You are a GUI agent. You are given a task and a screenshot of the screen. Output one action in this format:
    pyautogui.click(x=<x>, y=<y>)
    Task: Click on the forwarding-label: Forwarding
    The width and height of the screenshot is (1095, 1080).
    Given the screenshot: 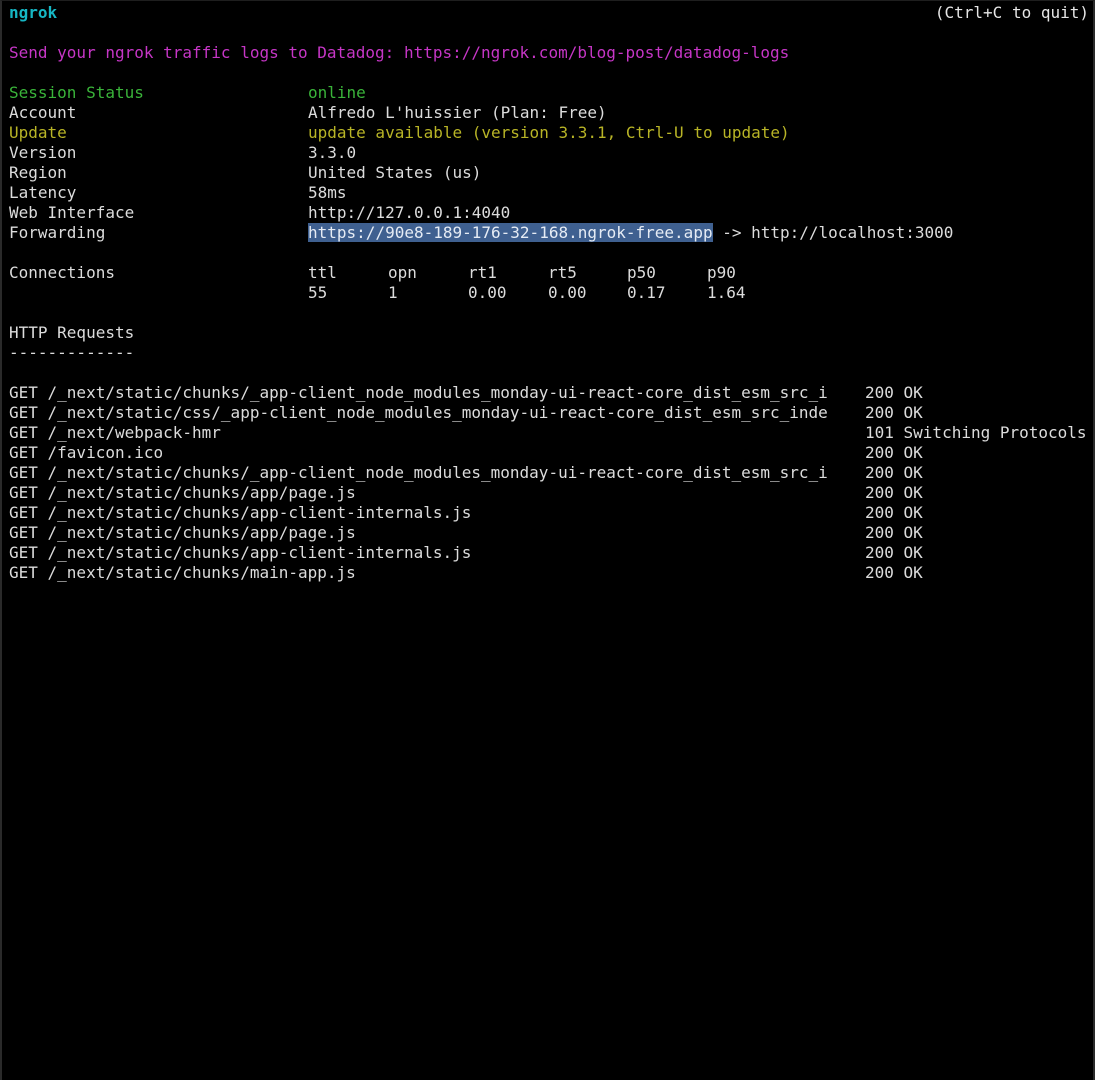 What is the action you would take?
    pyautogui.click(x=57, y=232)
    